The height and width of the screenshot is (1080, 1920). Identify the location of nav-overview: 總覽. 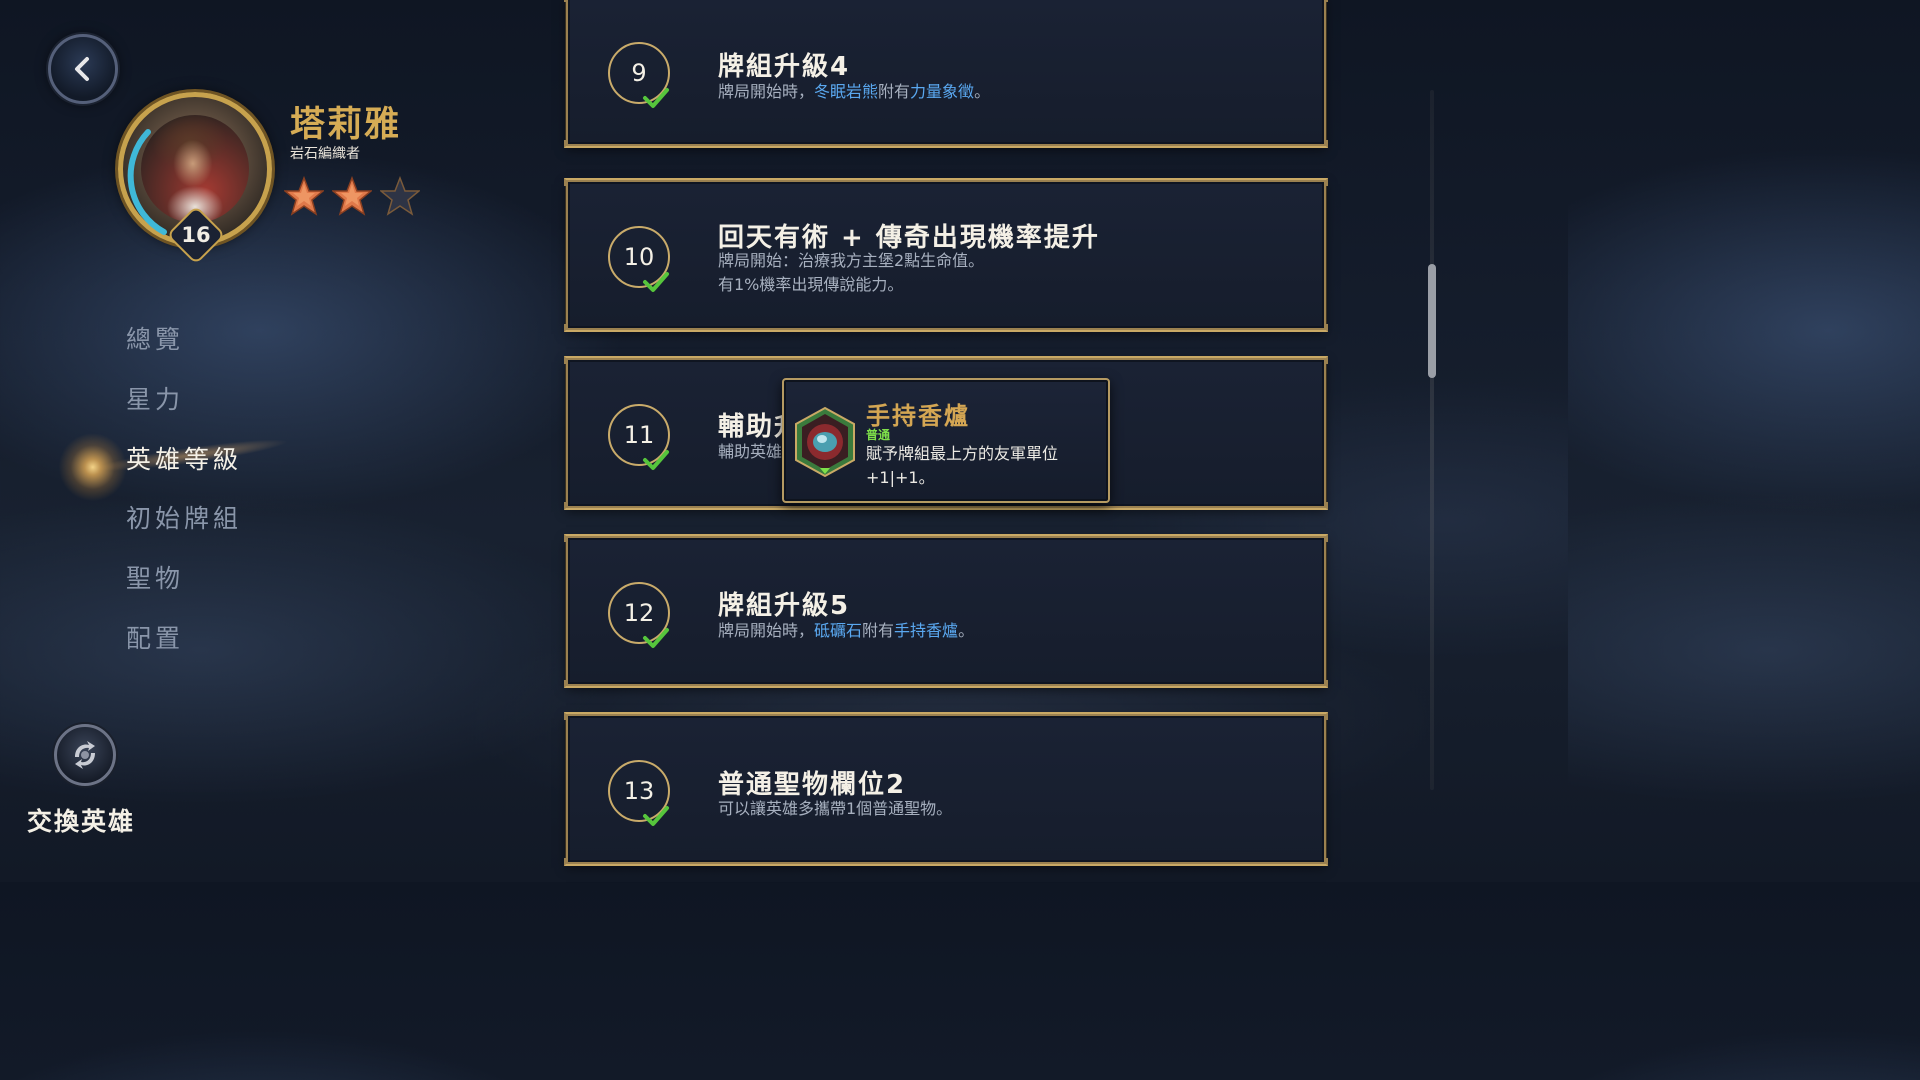
(155, 338).